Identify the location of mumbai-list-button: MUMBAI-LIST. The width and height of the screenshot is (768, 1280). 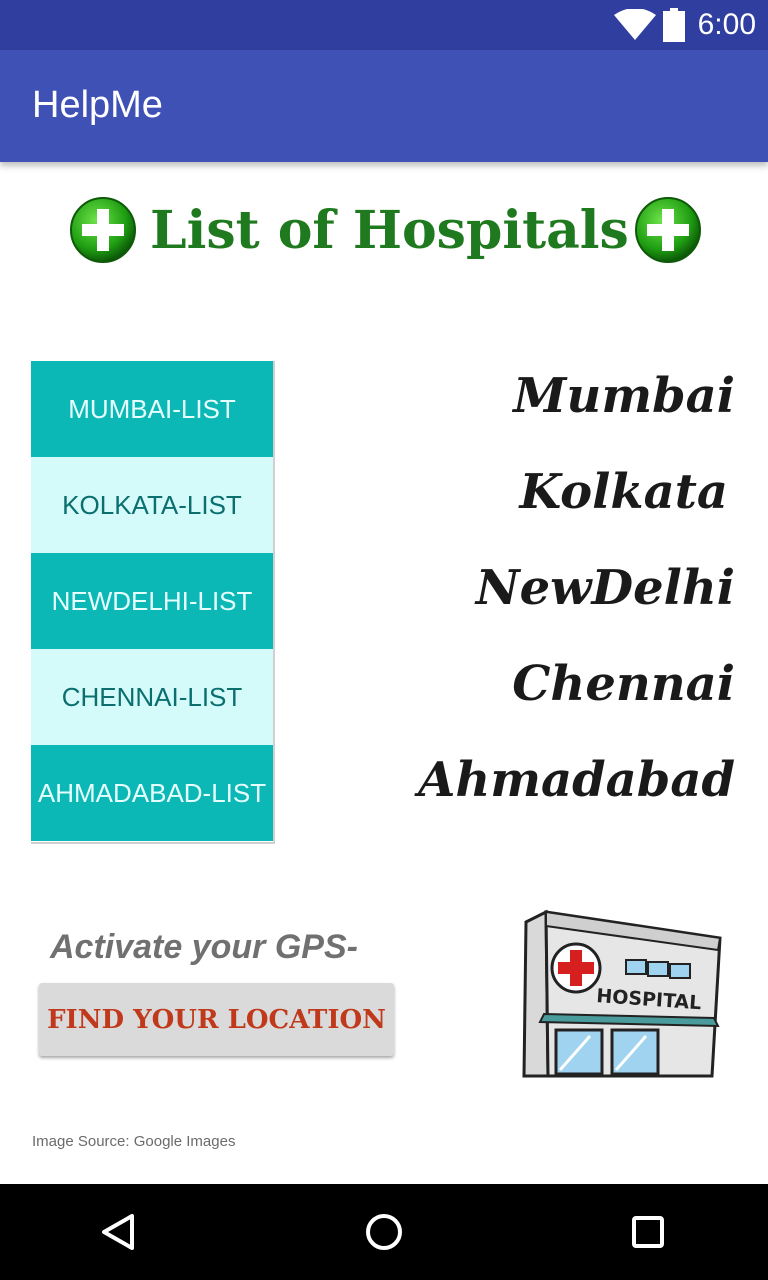
(152, 409).